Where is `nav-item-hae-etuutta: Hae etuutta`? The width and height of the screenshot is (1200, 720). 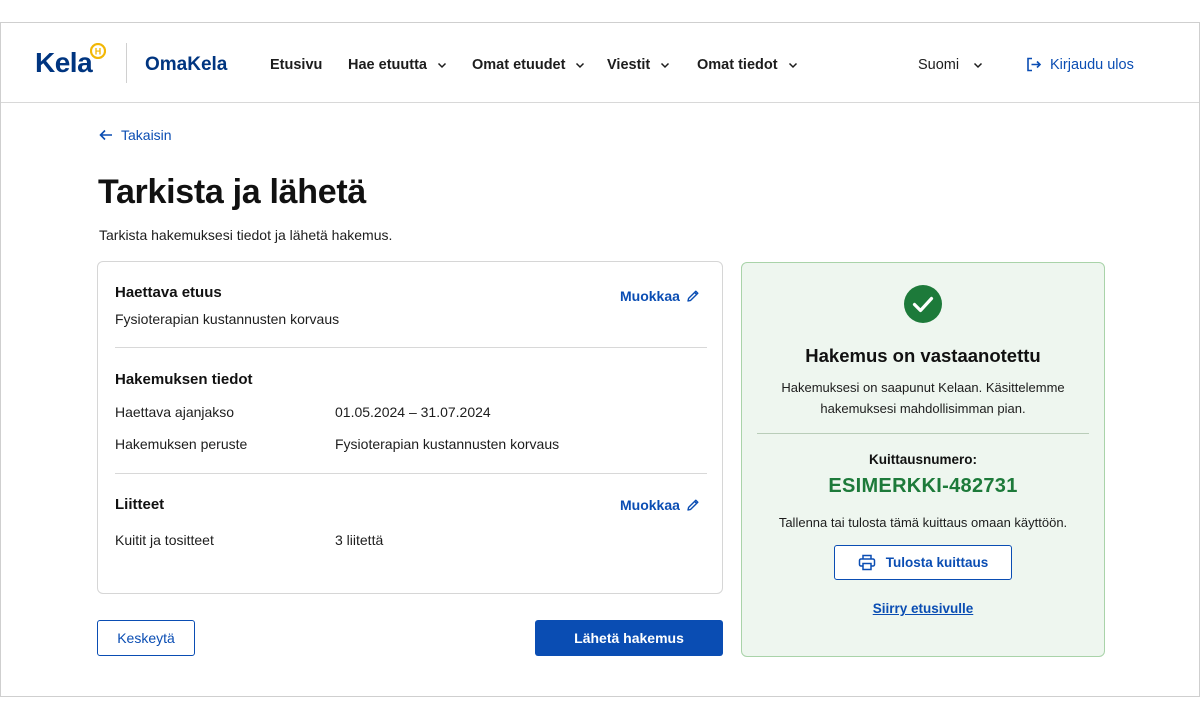
nav-item-hae-etuutta: Hae etuutta is located at coordinates (397, 65).